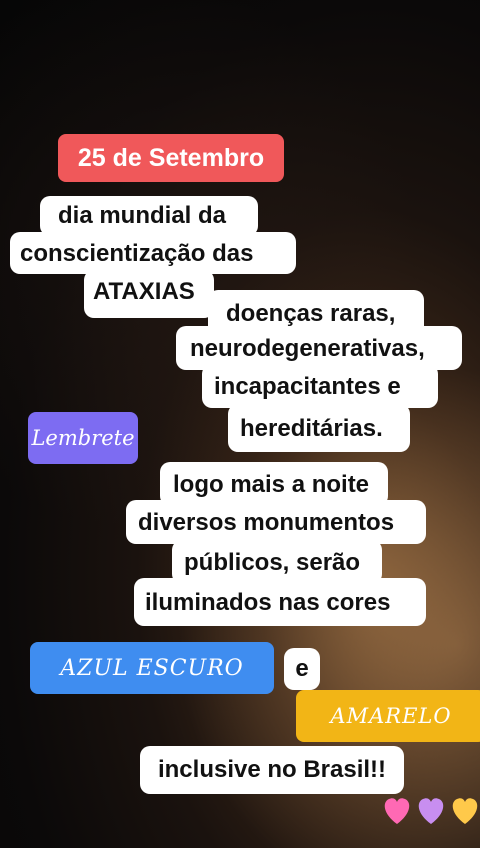  What do you see at coordinates (266, 522) in the screenshot?
I see `text-line: diversos monumentos` at bounding box center [266, 522].